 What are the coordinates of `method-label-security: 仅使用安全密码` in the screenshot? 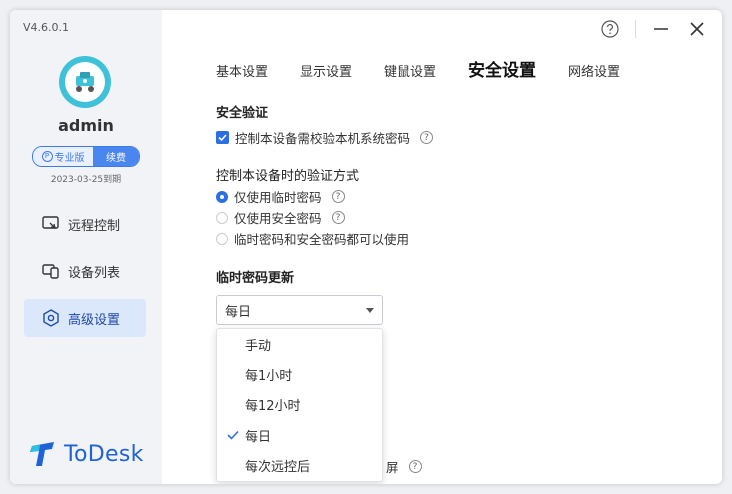 It's located at (278, 218).